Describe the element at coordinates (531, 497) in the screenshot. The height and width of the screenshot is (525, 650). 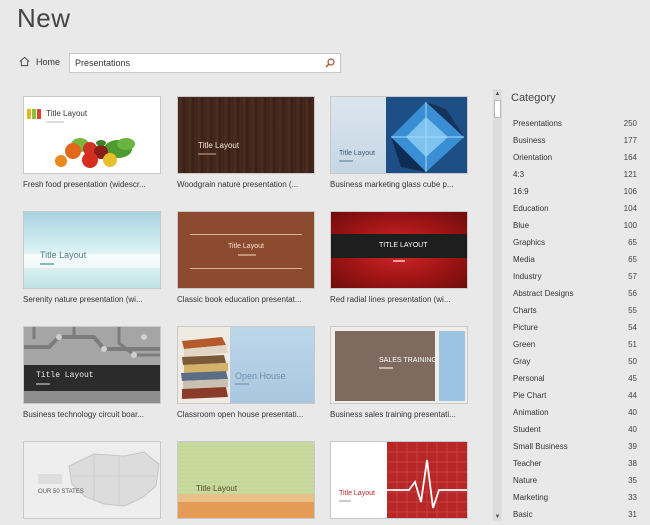
I see `category-name: Marketing` at that location.